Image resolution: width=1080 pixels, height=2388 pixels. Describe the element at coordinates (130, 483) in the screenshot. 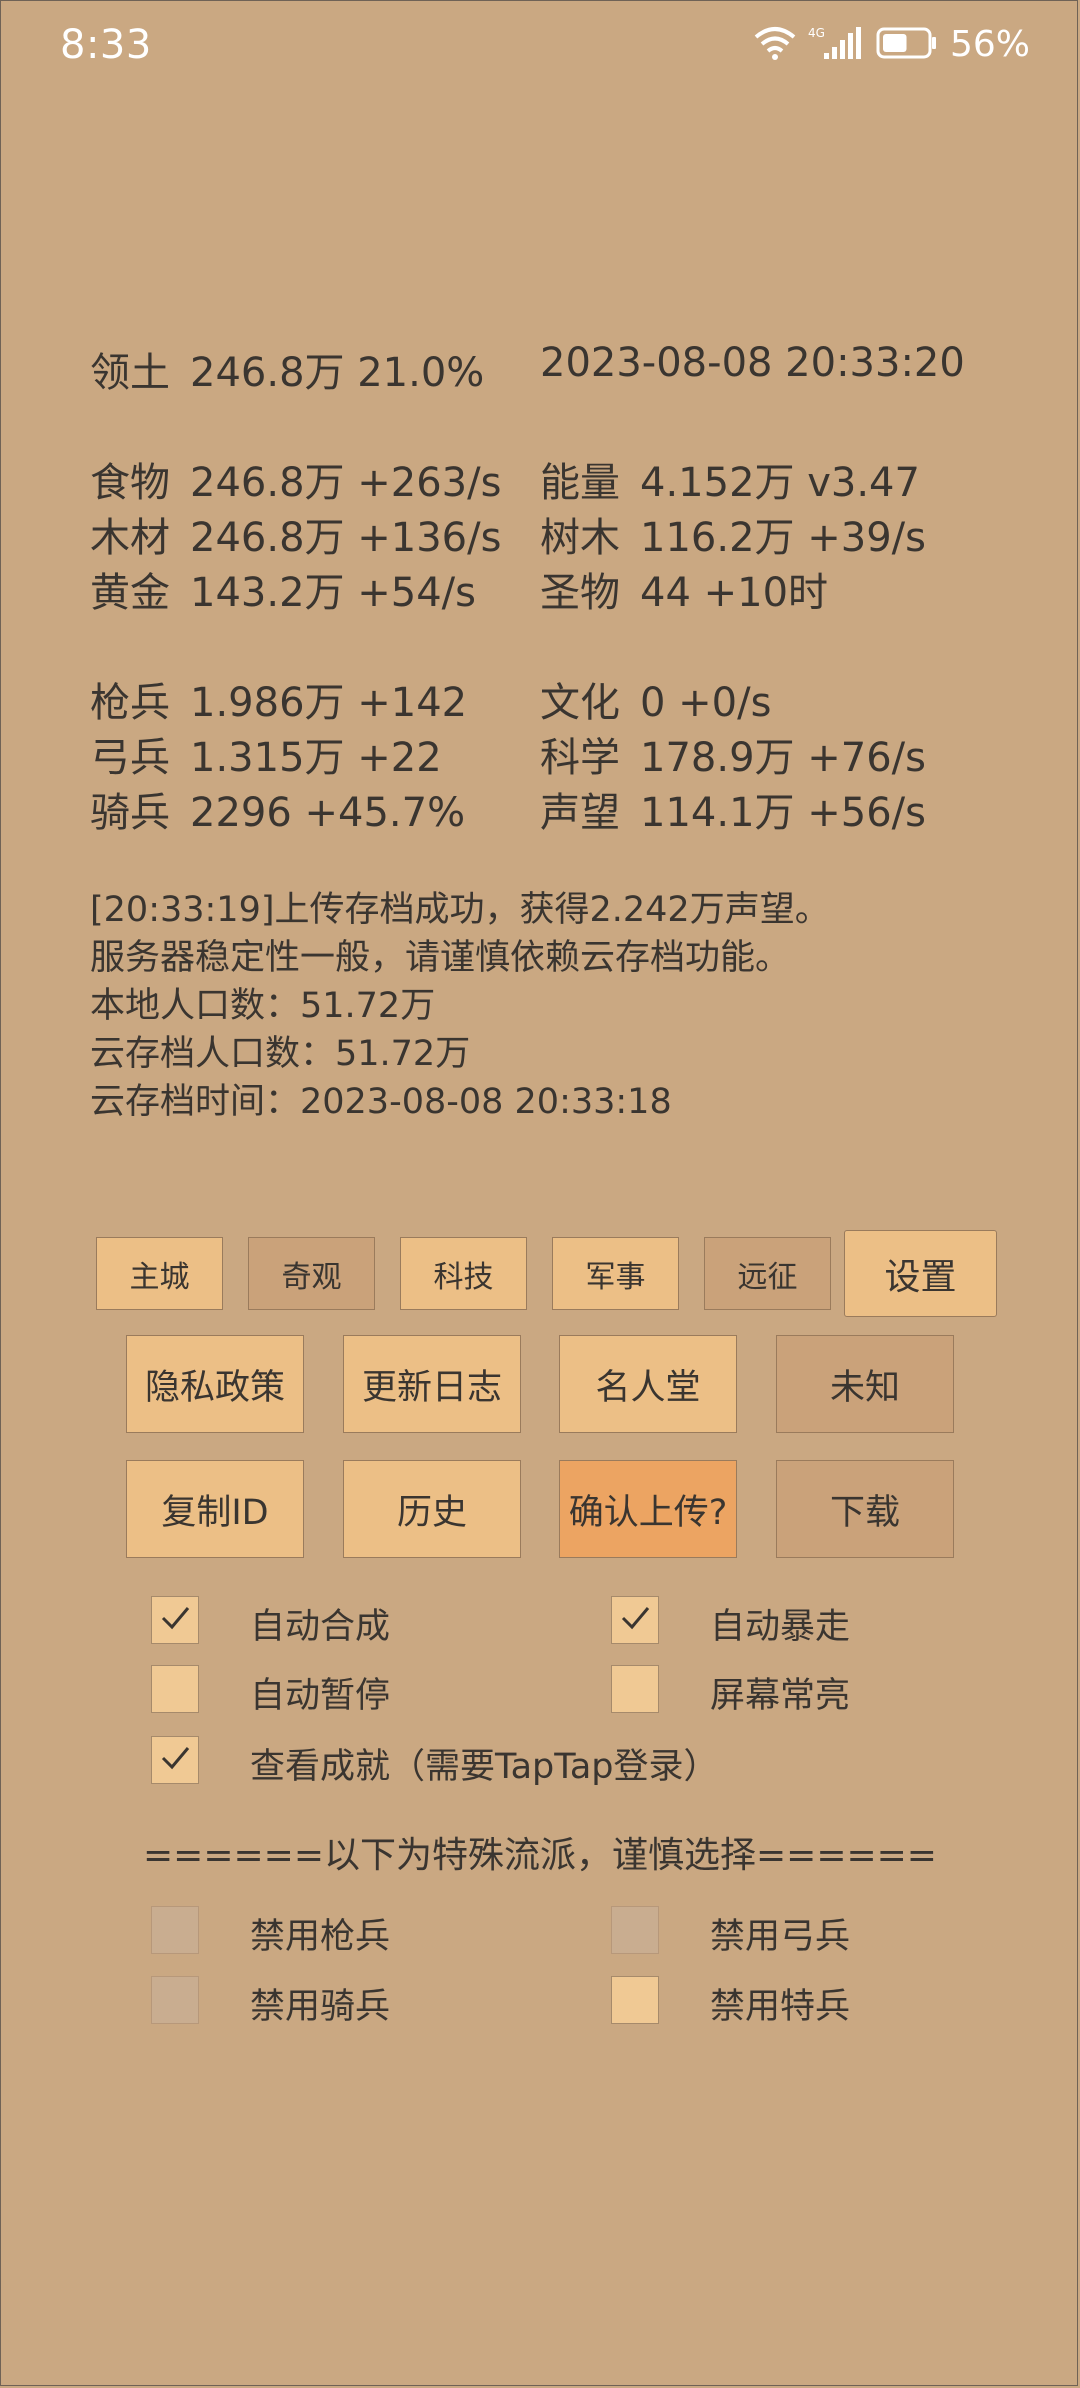

I see `stat-label: 食物` at that location.